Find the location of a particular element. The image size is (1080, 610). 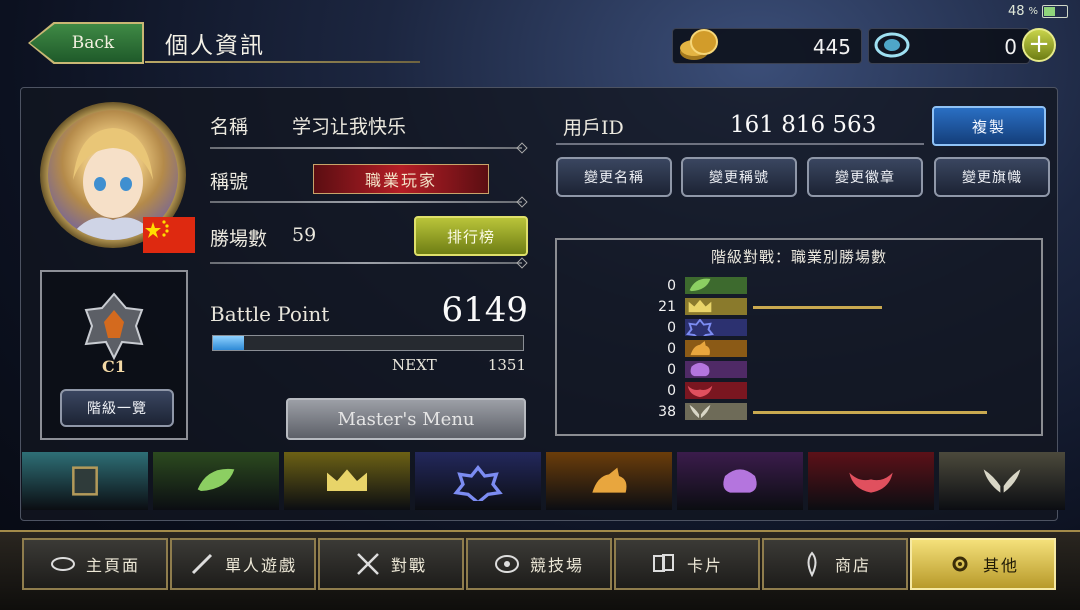

battery-level: 48 is located at coordinates (1016, 11).